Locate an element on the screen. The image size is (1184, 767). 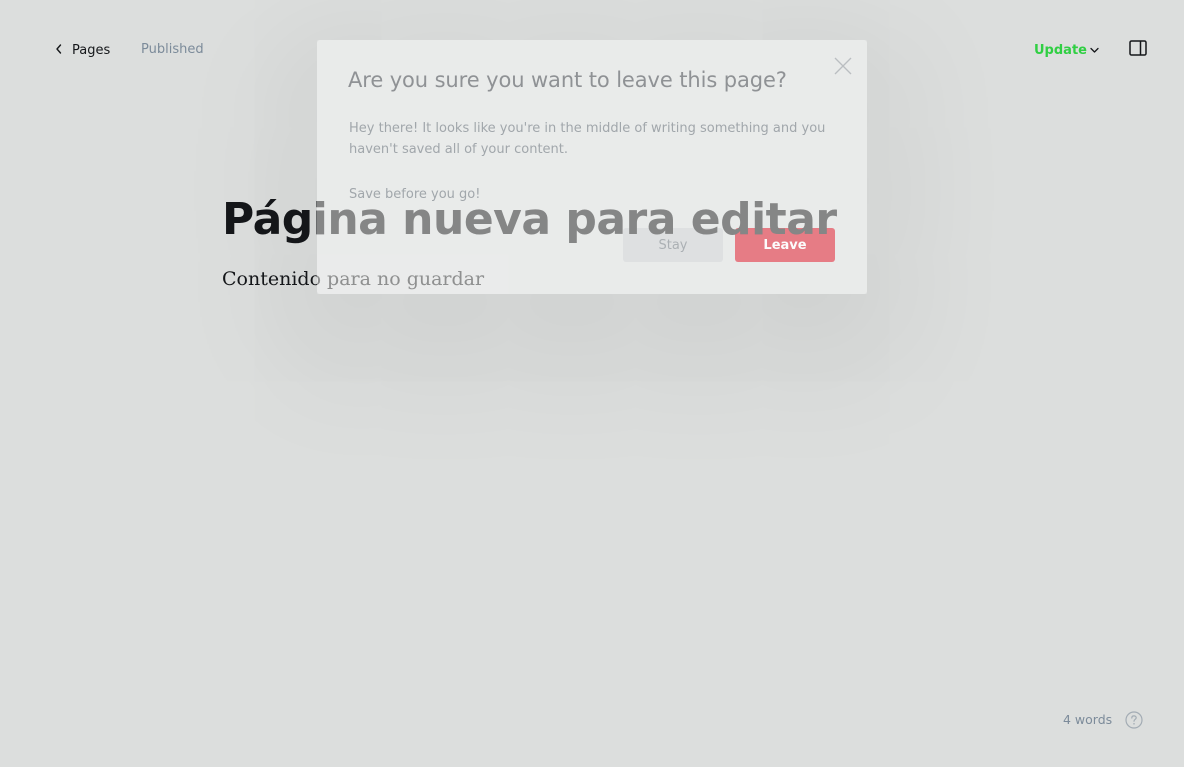
update-button: Update is located at coordinates (1066, 50).